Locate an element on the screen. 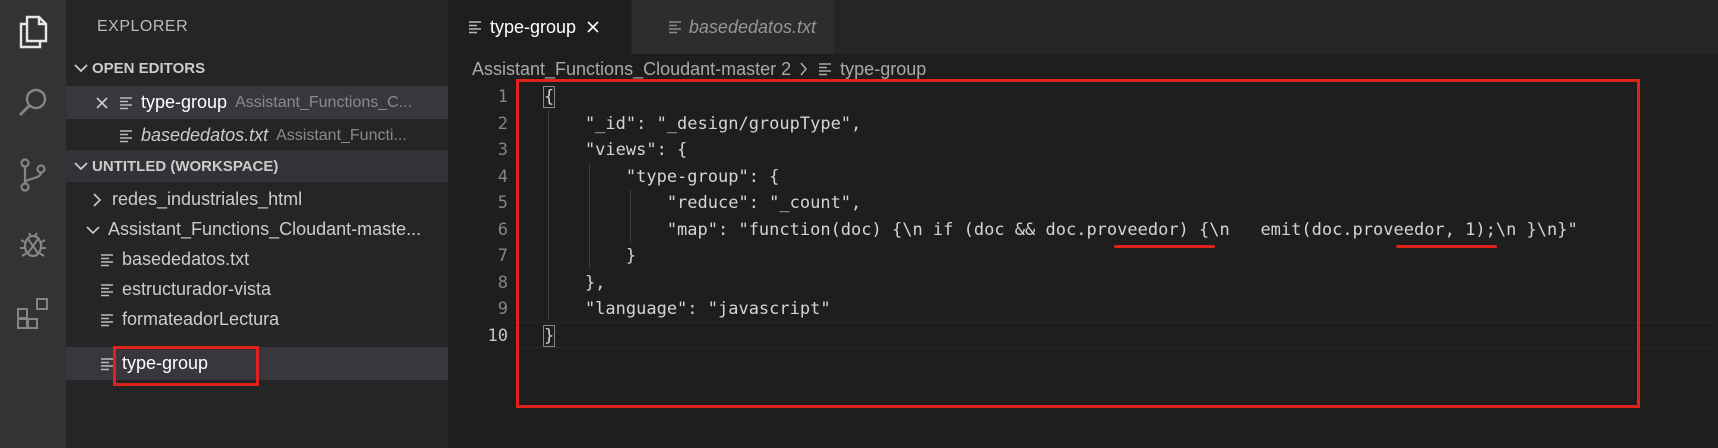  file-item-estructurador: estructurador-vista is located at coordinates (257, 289).